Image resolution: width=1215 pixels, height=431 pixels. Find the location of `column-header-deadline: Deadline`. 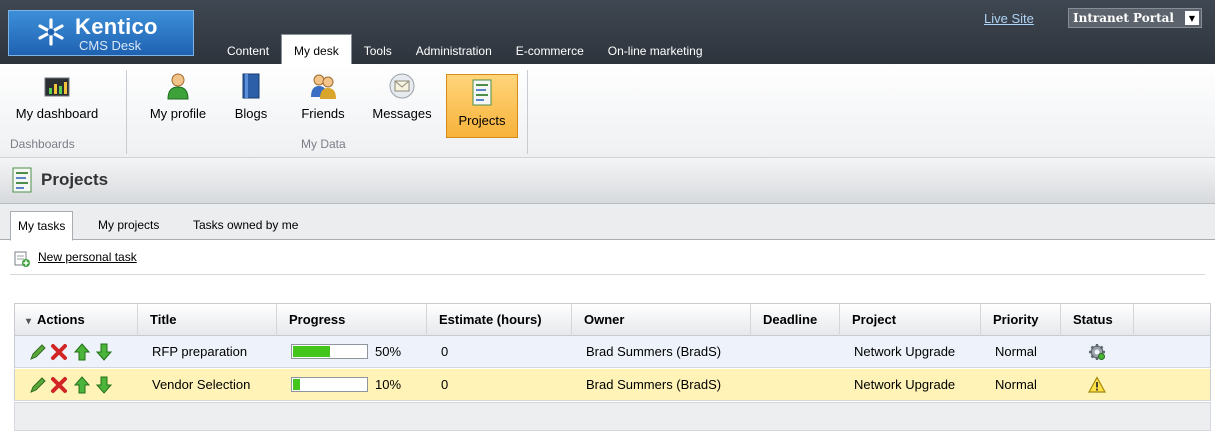

column-header-deadline: Deadline is located at coordinates (796, 320).